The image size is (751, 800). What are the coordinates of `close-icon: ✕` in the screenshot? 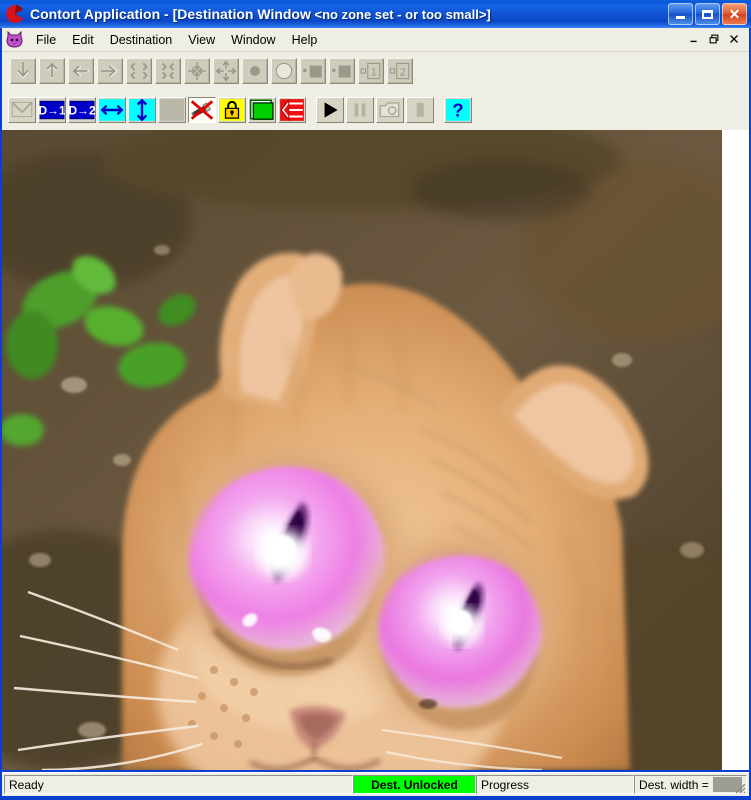 It's located at (734, 14).